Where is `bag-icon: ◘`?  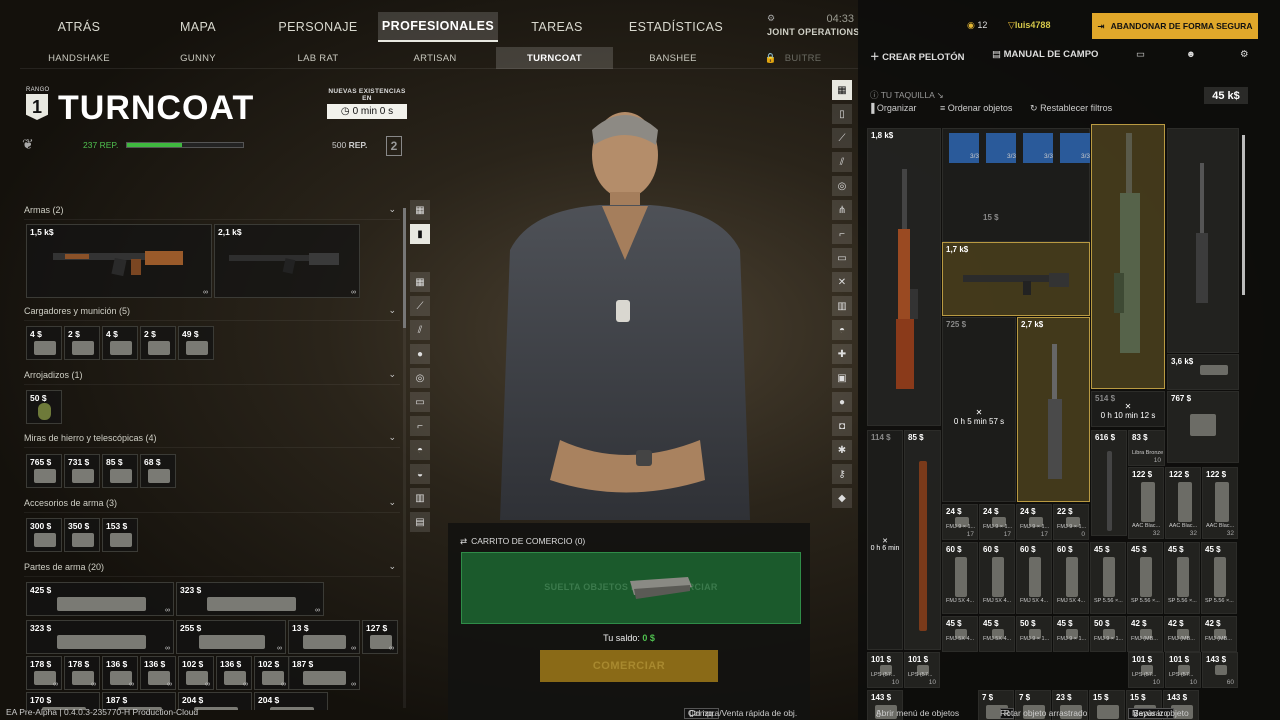
bag-icon: ◘ is located at coordinates (842, 426).